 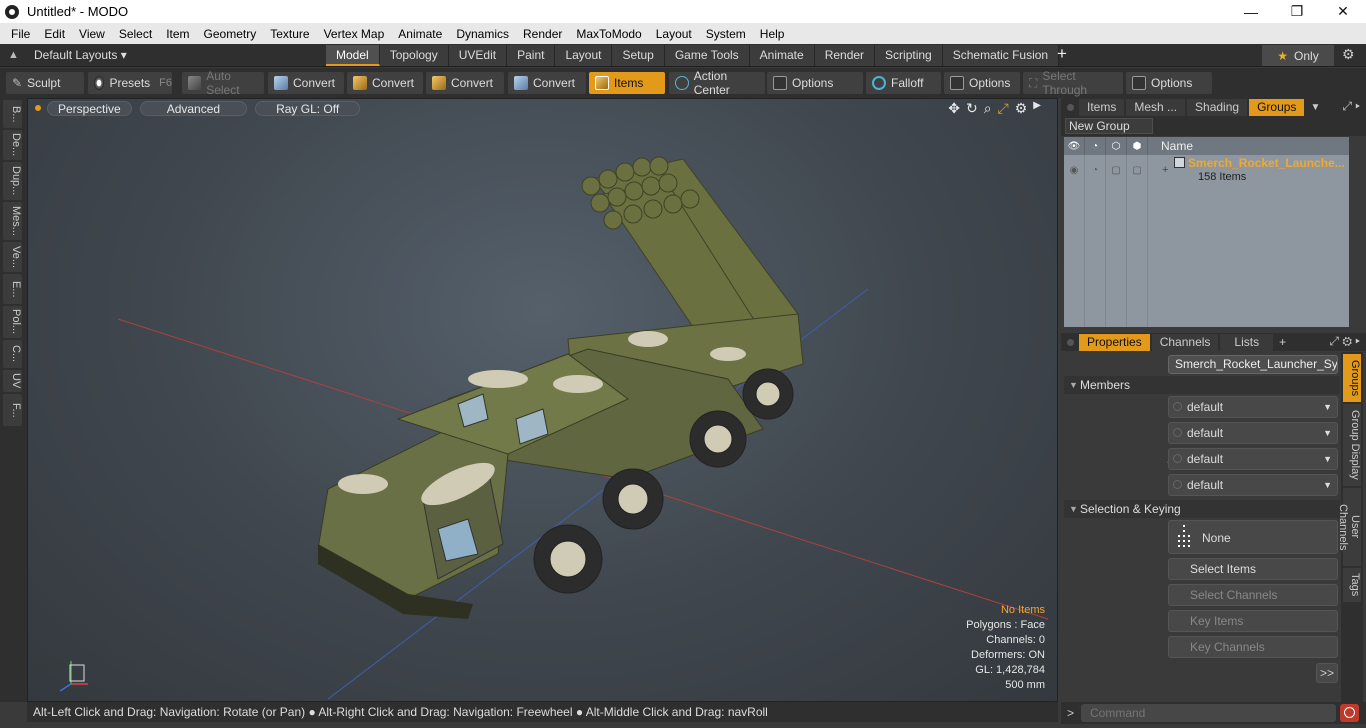 I want to click on command-input, so click(x=1208, y=713).